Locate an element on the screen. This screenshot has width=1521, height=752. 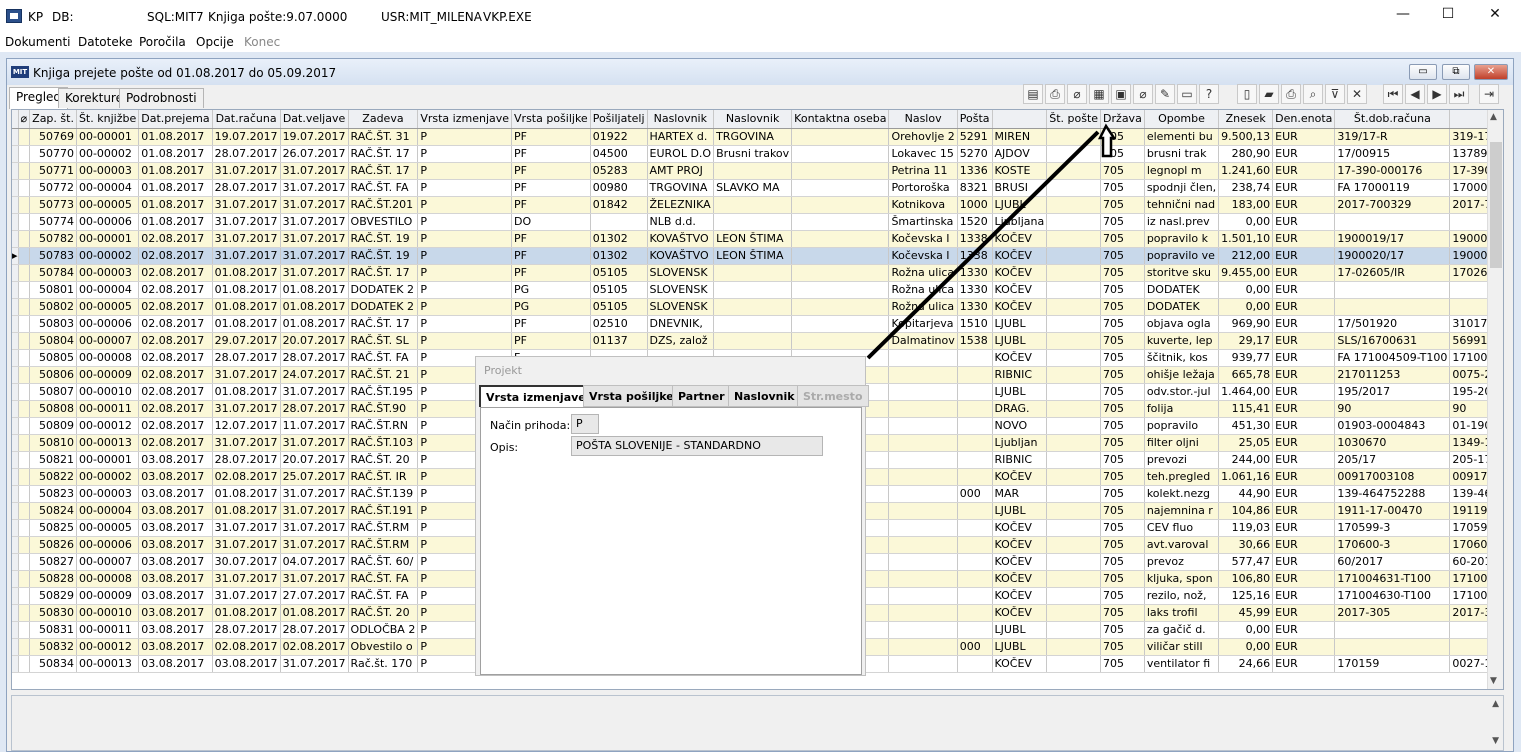
column-header: Vrsta izmenjave is located at coordinates (465, 119).